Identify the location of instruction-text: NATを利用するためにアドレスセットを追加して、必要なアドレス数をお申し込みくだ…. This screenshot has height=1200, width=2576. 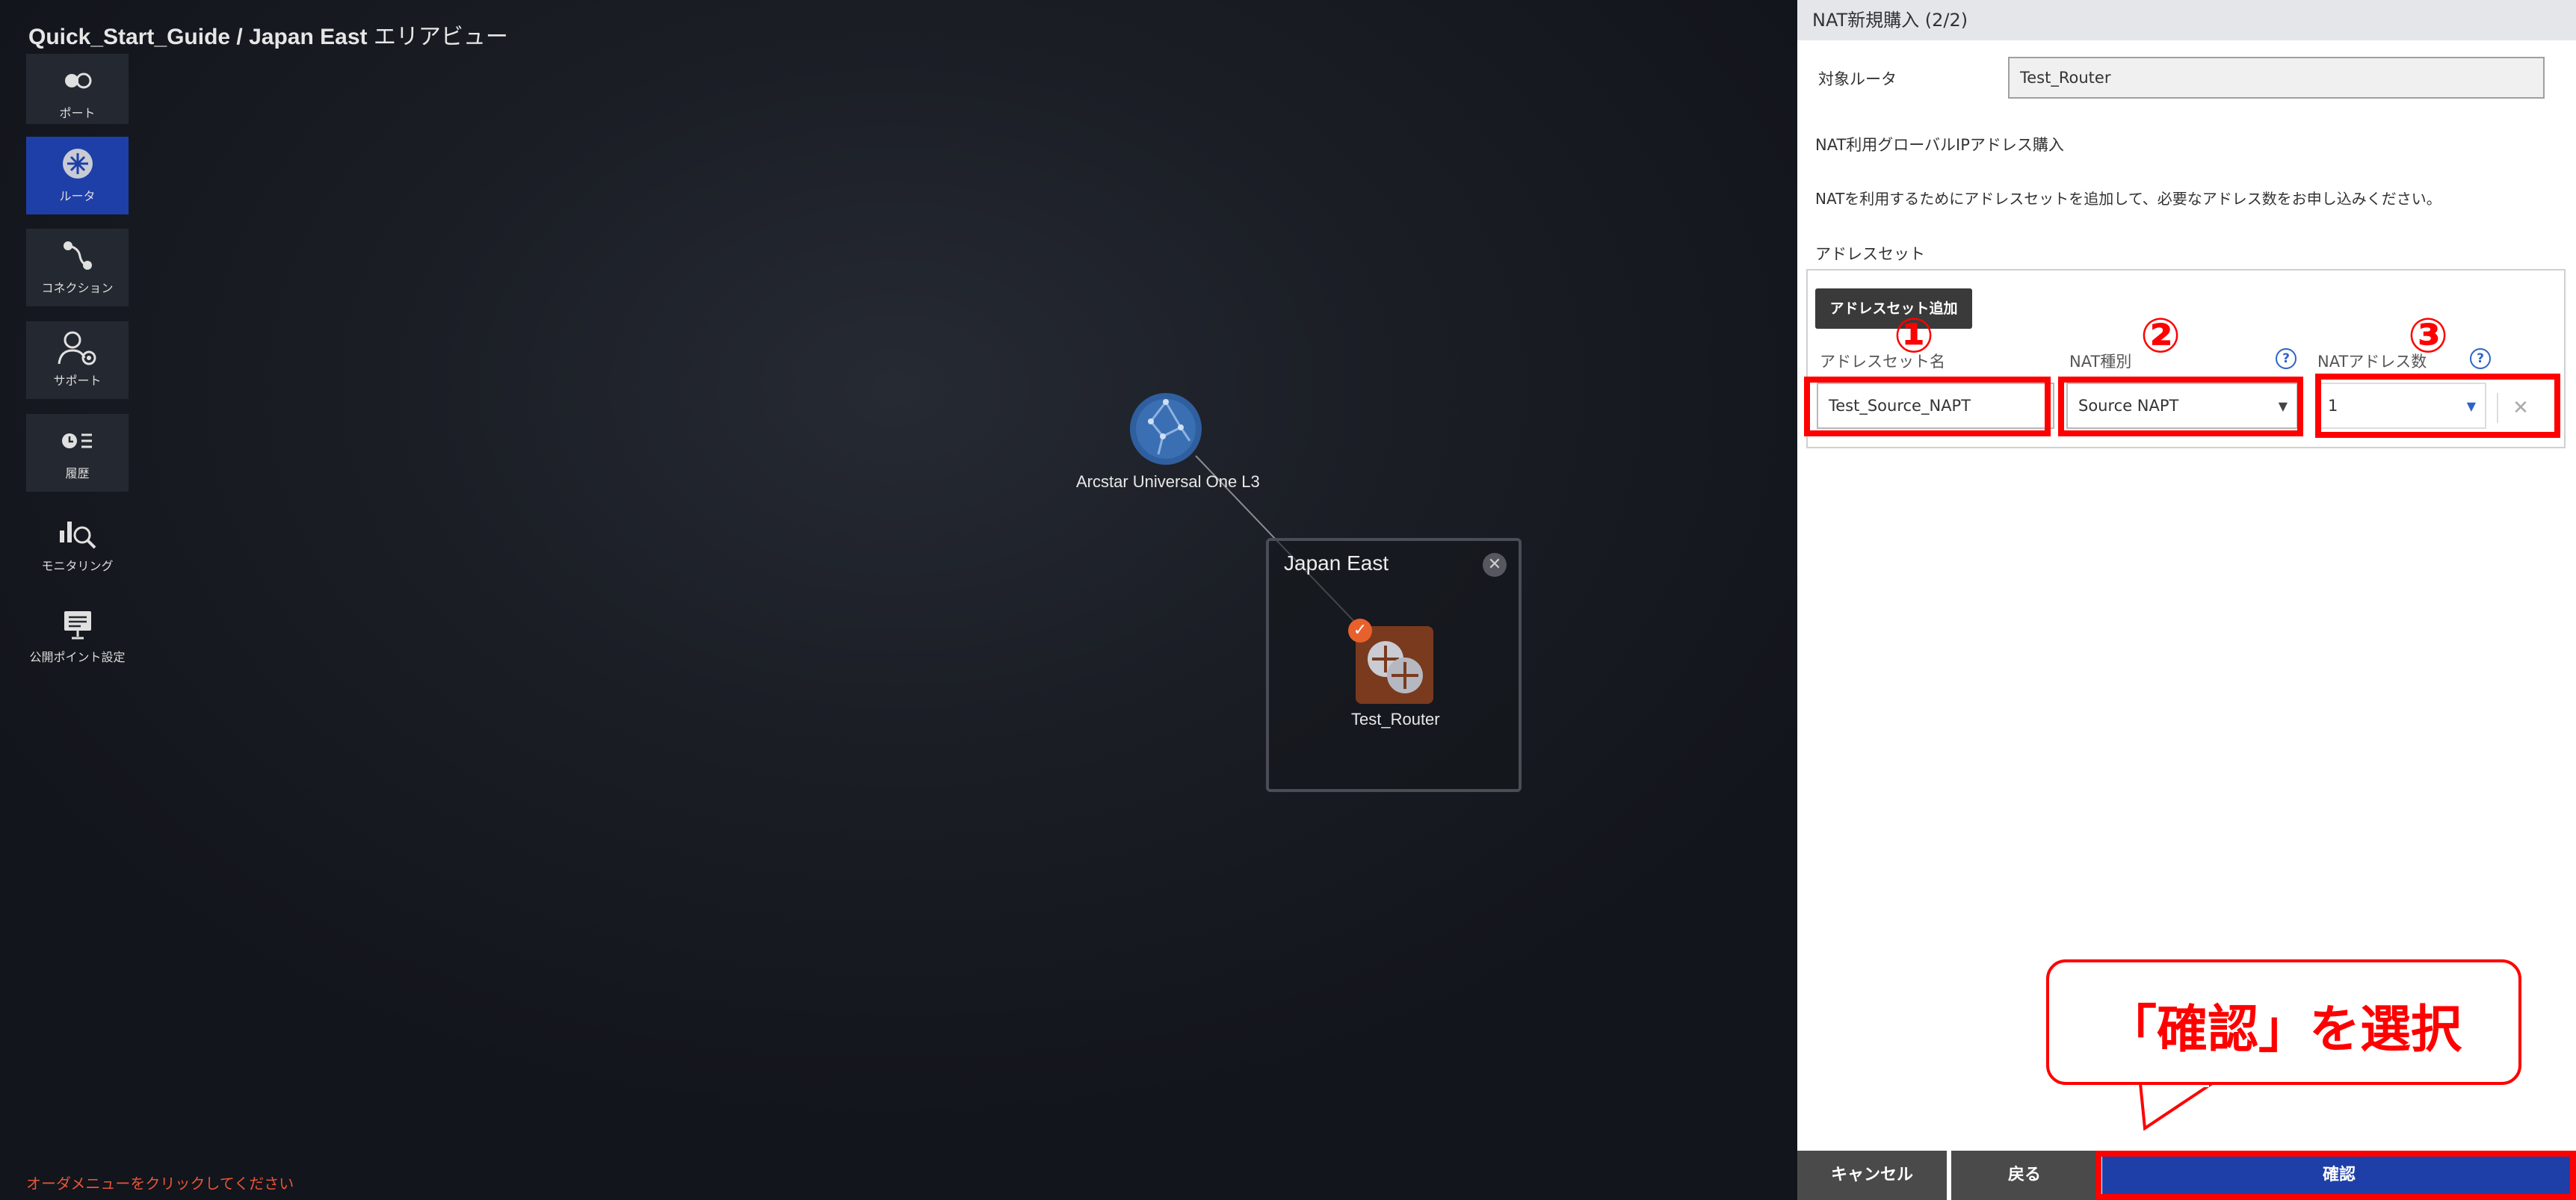
(2128, 199).